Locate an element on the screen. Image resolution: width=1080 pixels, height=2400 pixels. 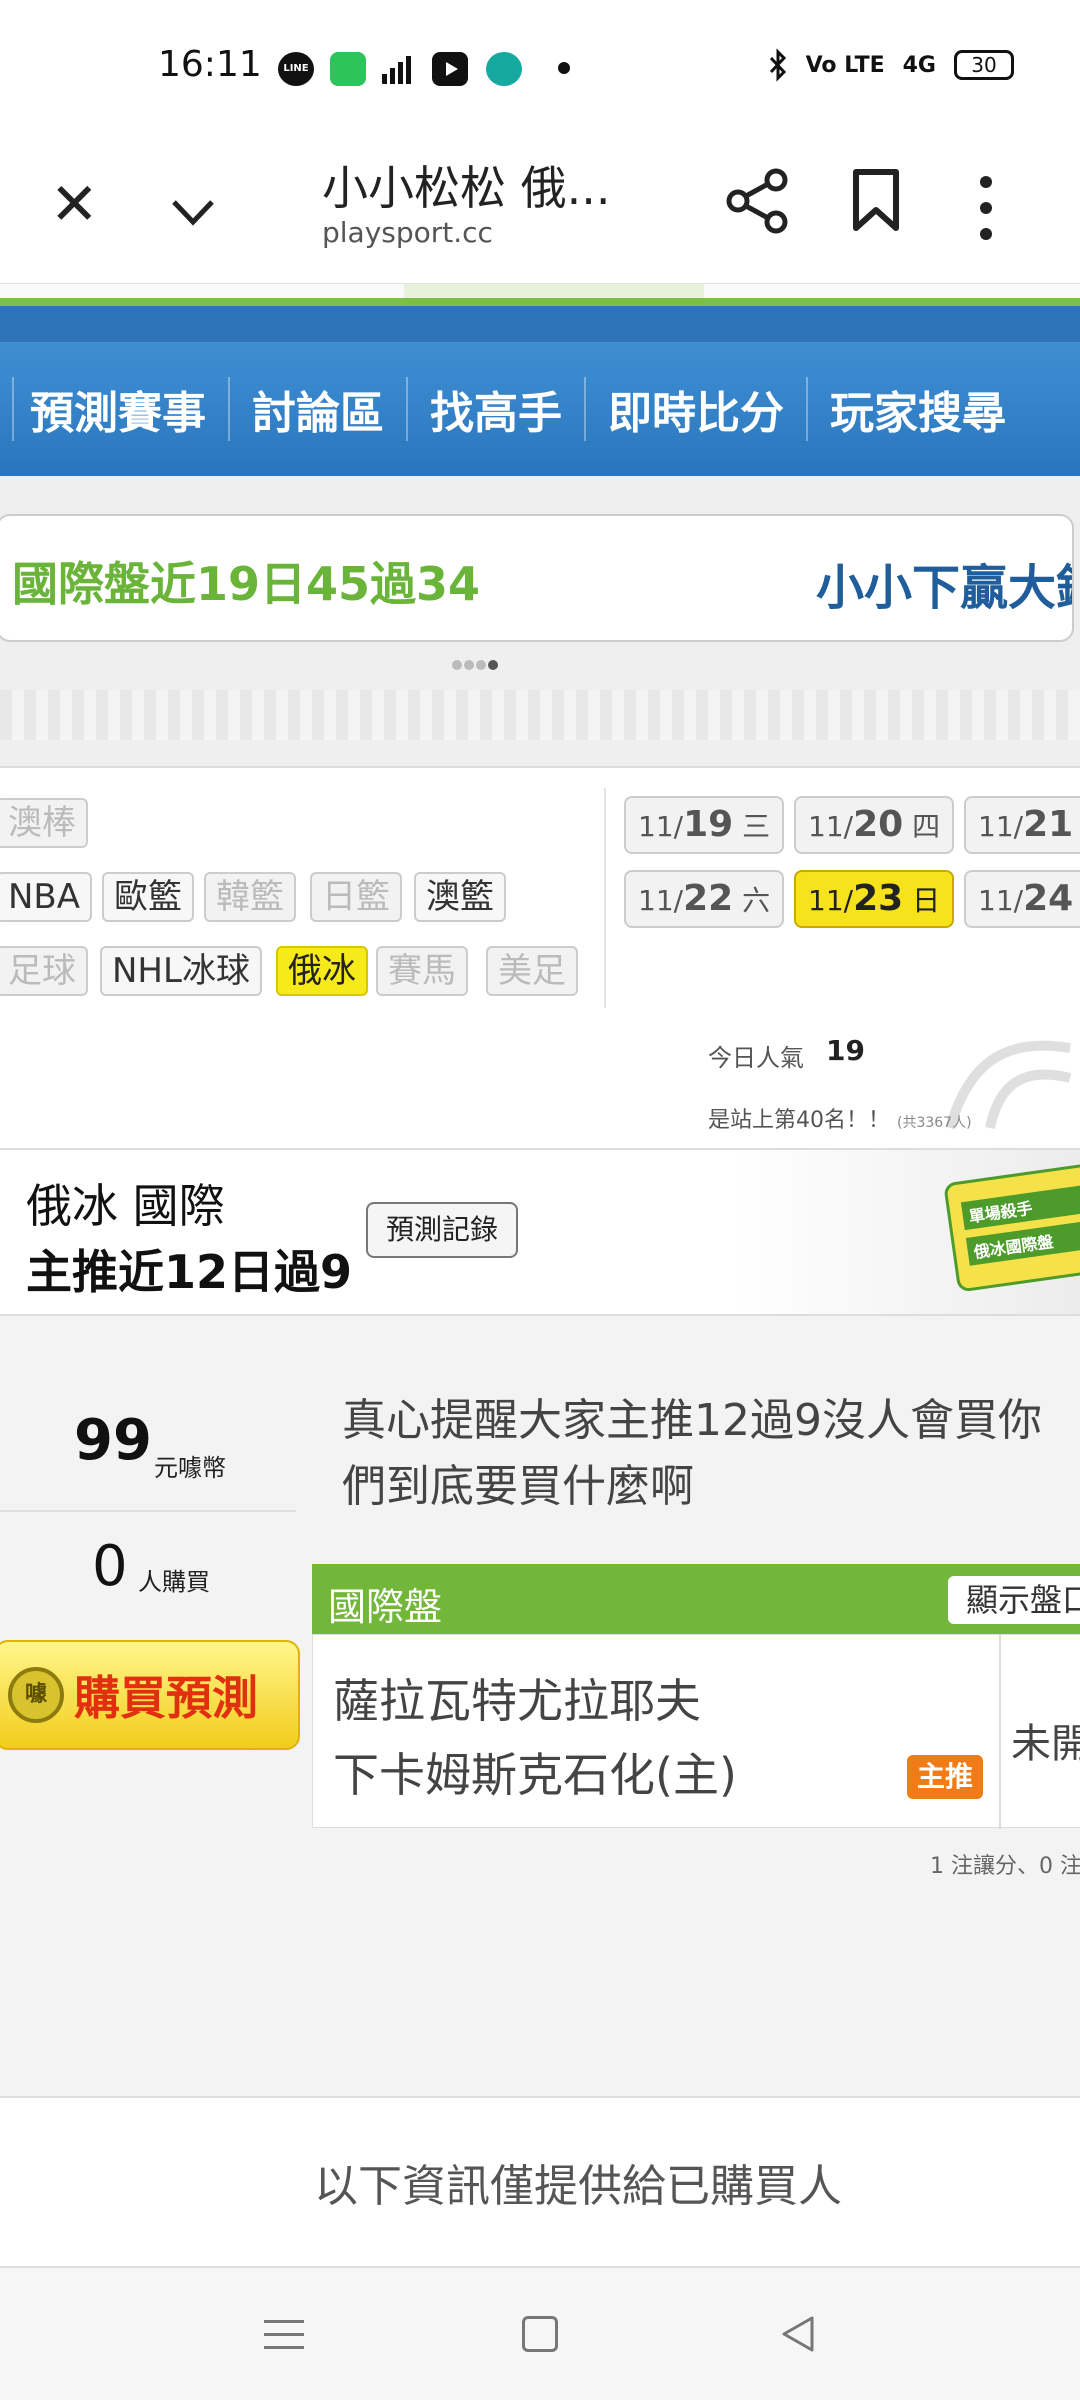
nav-accent-line is located at coordinates (540, 302).